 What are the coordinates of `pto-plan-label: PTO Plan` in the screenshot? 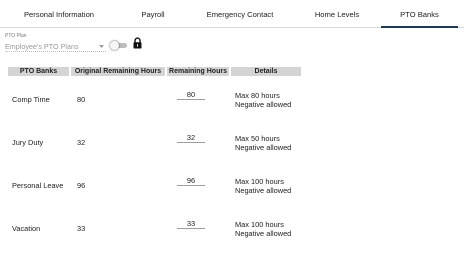 It's located at (16, 36).